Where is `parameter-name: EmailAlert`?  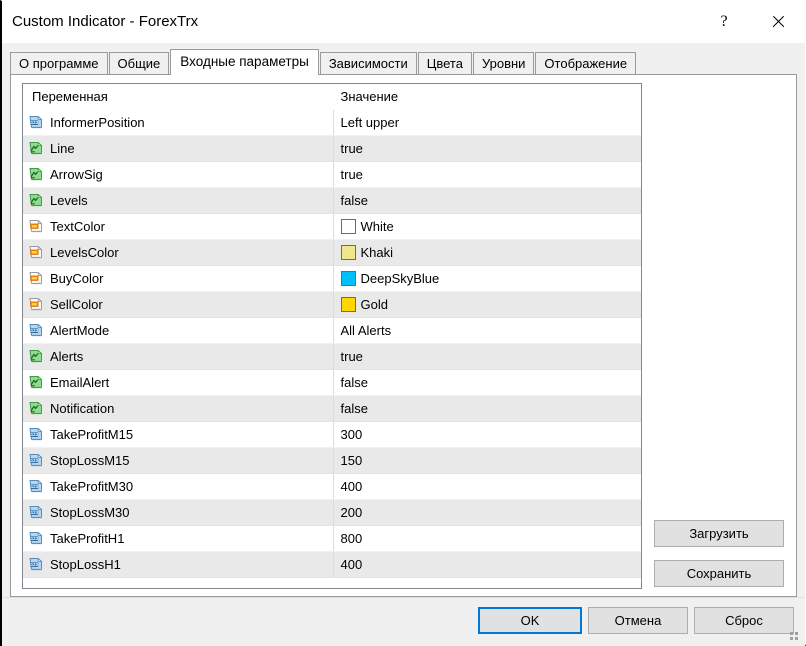 parameter-name: EmailAlert is located at coordinates (80, 382).